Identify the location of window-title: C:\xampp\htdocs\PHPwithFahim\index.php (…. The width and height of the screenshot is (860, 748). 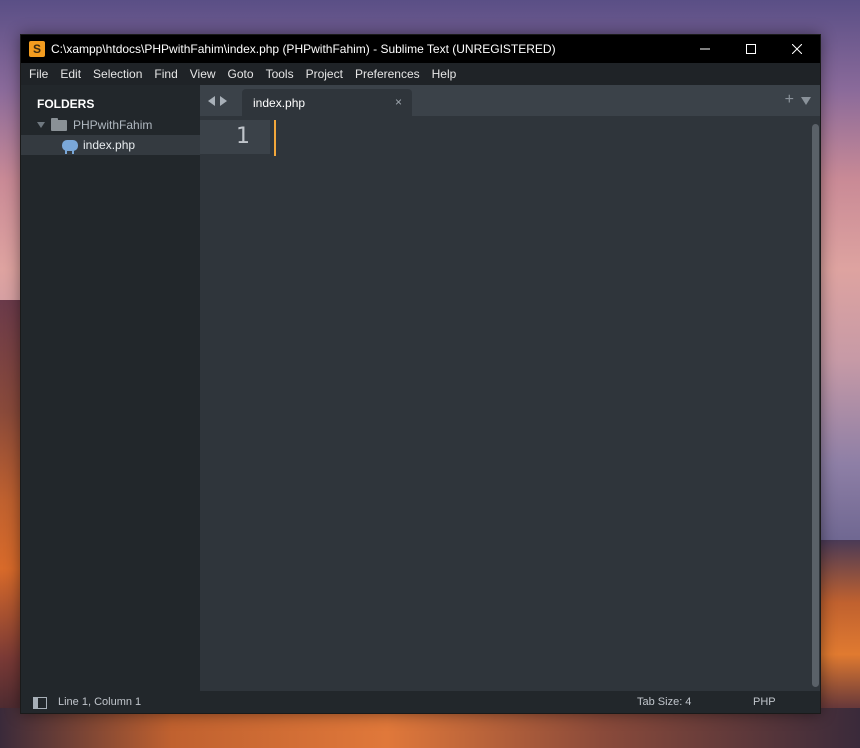
(303, 49).